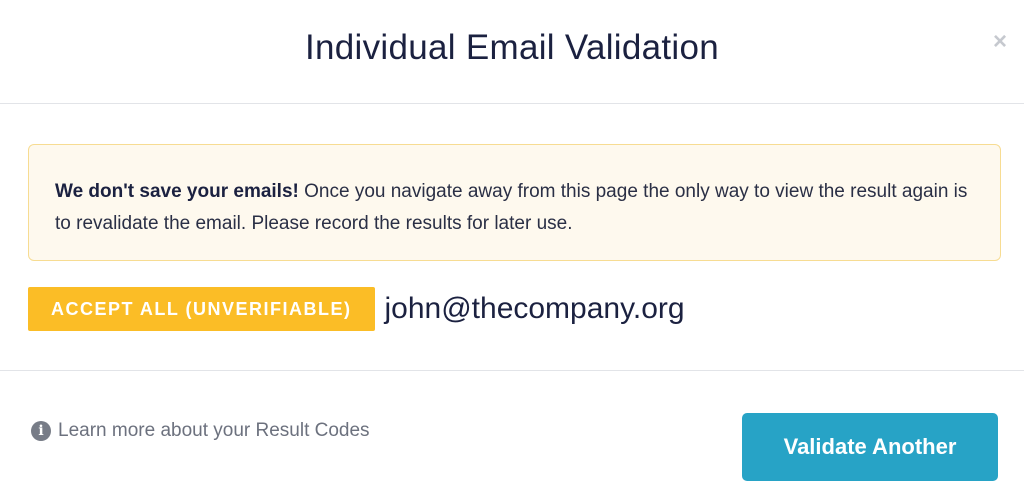 This screenshot has height=497, width=1024. Describe the element at coordinates (534, 308) in the screenshot. I see `email-address: john@thecompany.org` at that location.